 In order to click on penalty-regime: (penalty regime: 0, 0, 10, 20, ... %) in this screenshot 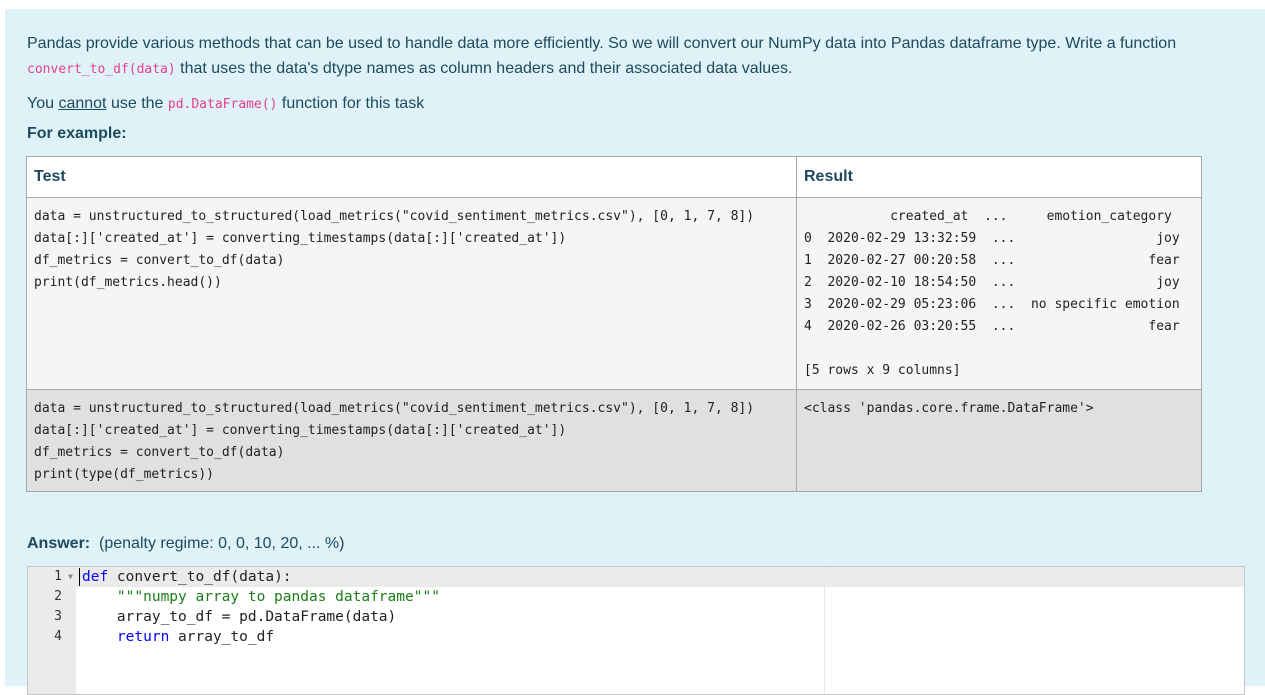, I will do `click(222, 543)`.